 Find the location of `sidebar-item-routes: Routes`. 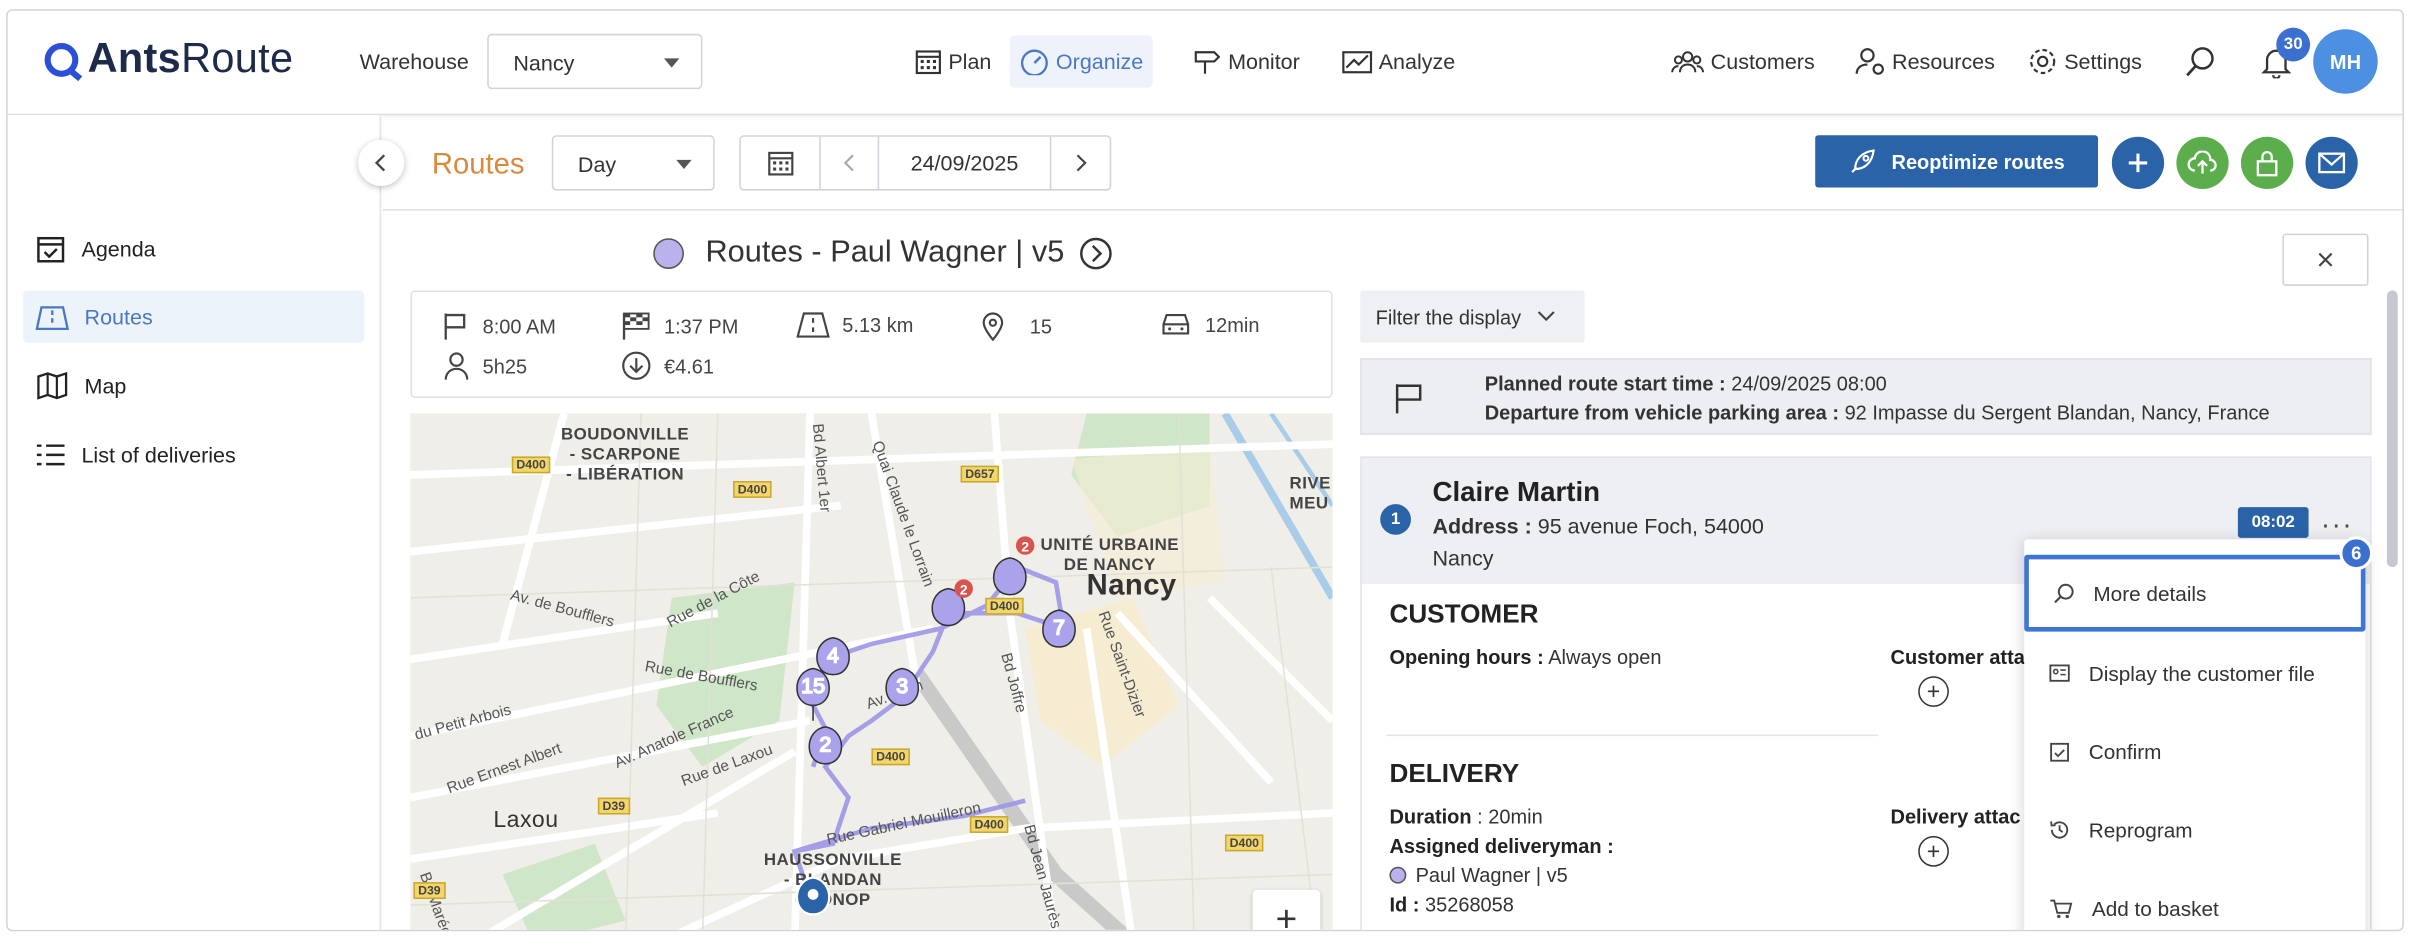

sidebar-item-routes: Routes is located at coordinates (194, 316).